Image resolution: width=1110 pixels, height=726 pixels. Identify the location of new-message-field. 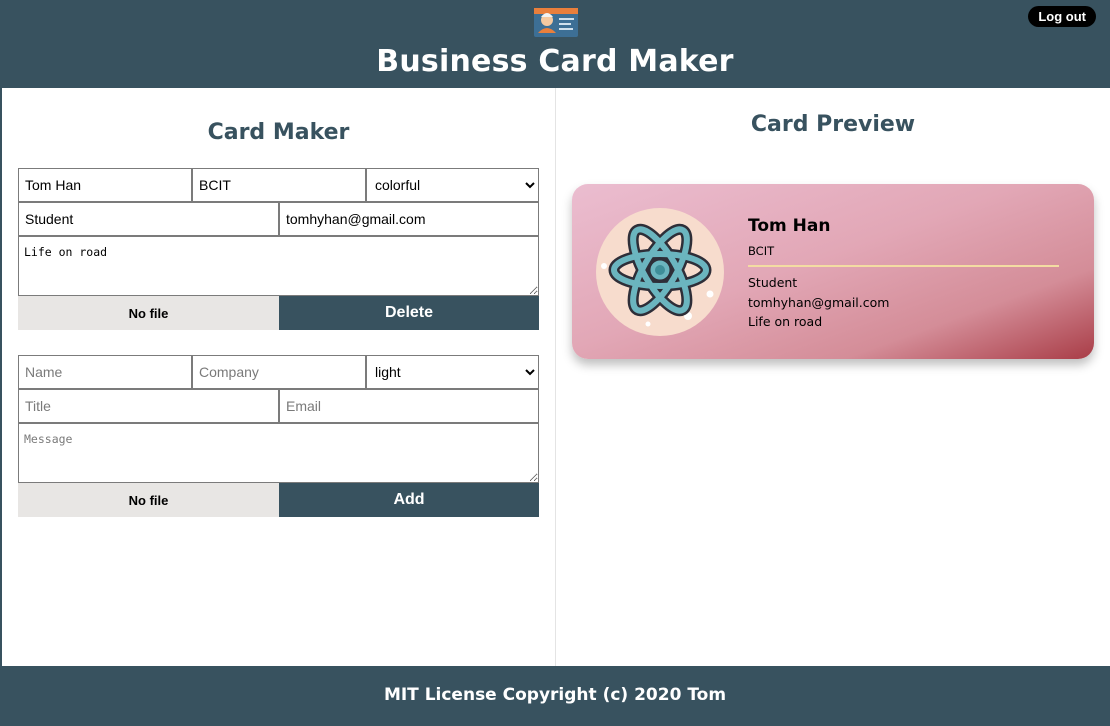
(278, 453).